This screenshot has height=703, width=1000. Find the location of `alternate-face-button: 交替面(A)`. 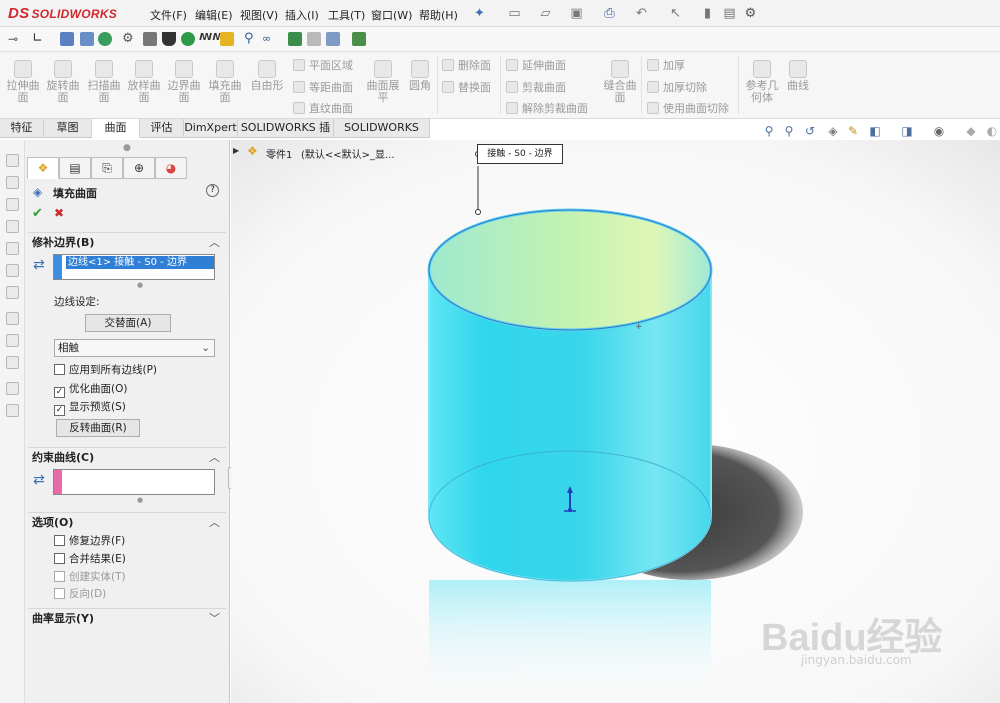

alternate-face-button: 交替面(A) is located at coordinates (128, 323).